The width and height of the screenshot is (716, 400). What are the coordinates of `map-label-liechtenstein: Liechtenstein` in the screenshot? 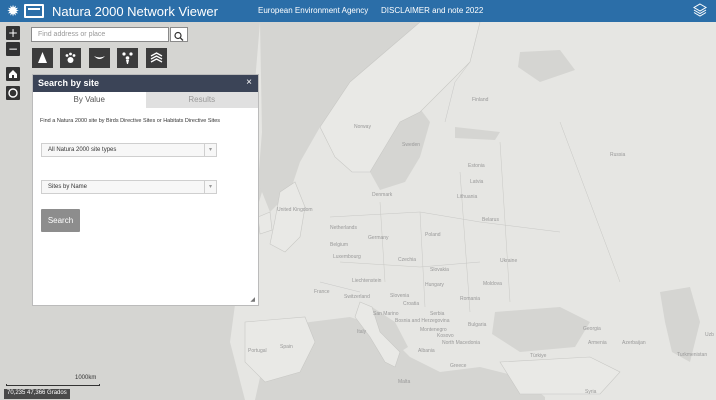 It's located at (367, 281).